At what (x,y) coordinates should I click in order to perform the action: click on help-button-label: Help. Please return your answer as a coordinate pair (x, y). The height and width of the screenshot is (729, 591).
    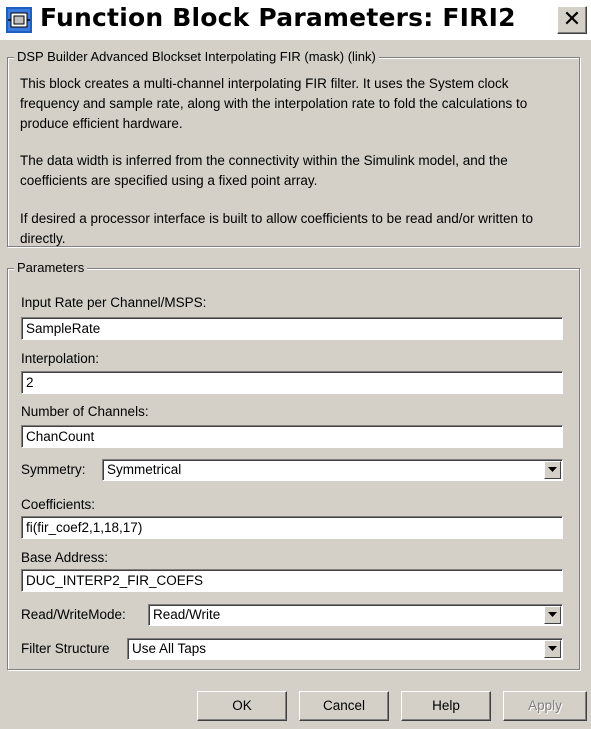
    Looking at the image, I should click on (446, 705).